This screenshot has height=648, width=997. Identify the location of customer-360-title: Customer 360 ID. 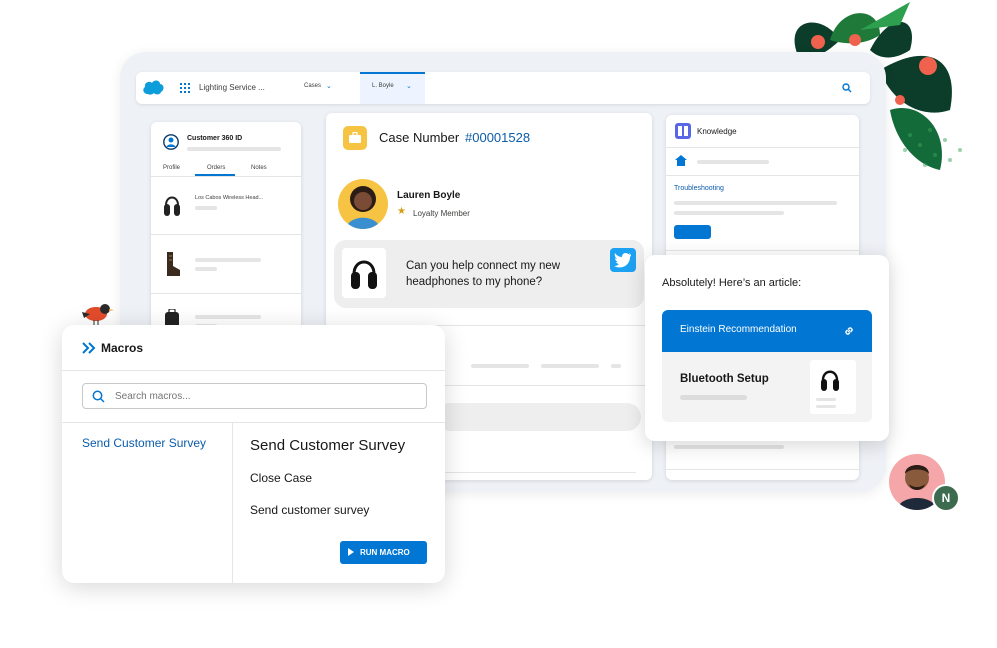
(215, 138).